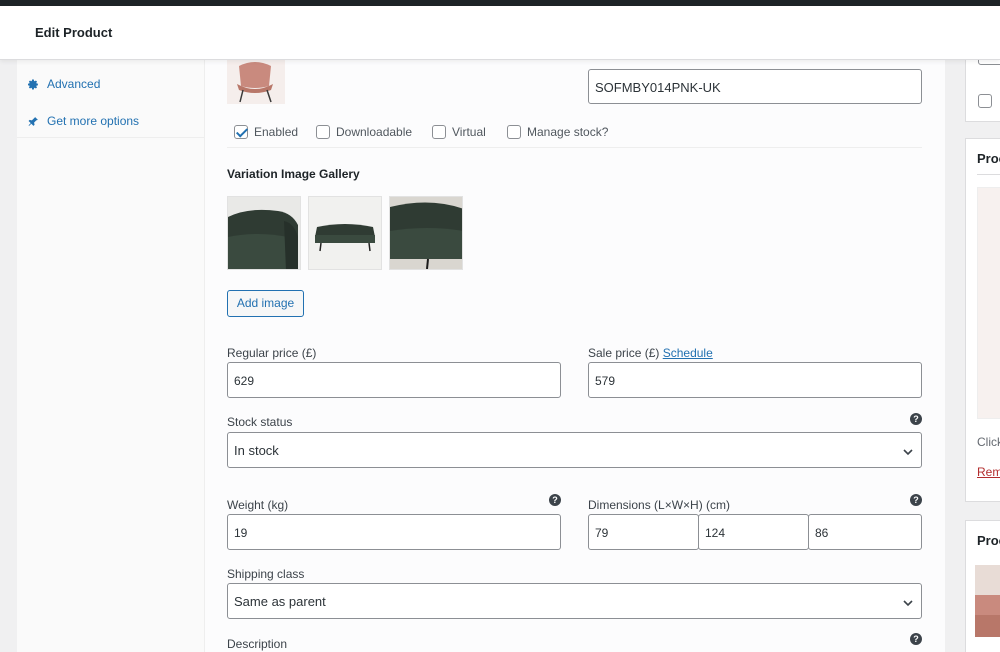  I want to click on page-title: Edit Product, so click(74, 32).